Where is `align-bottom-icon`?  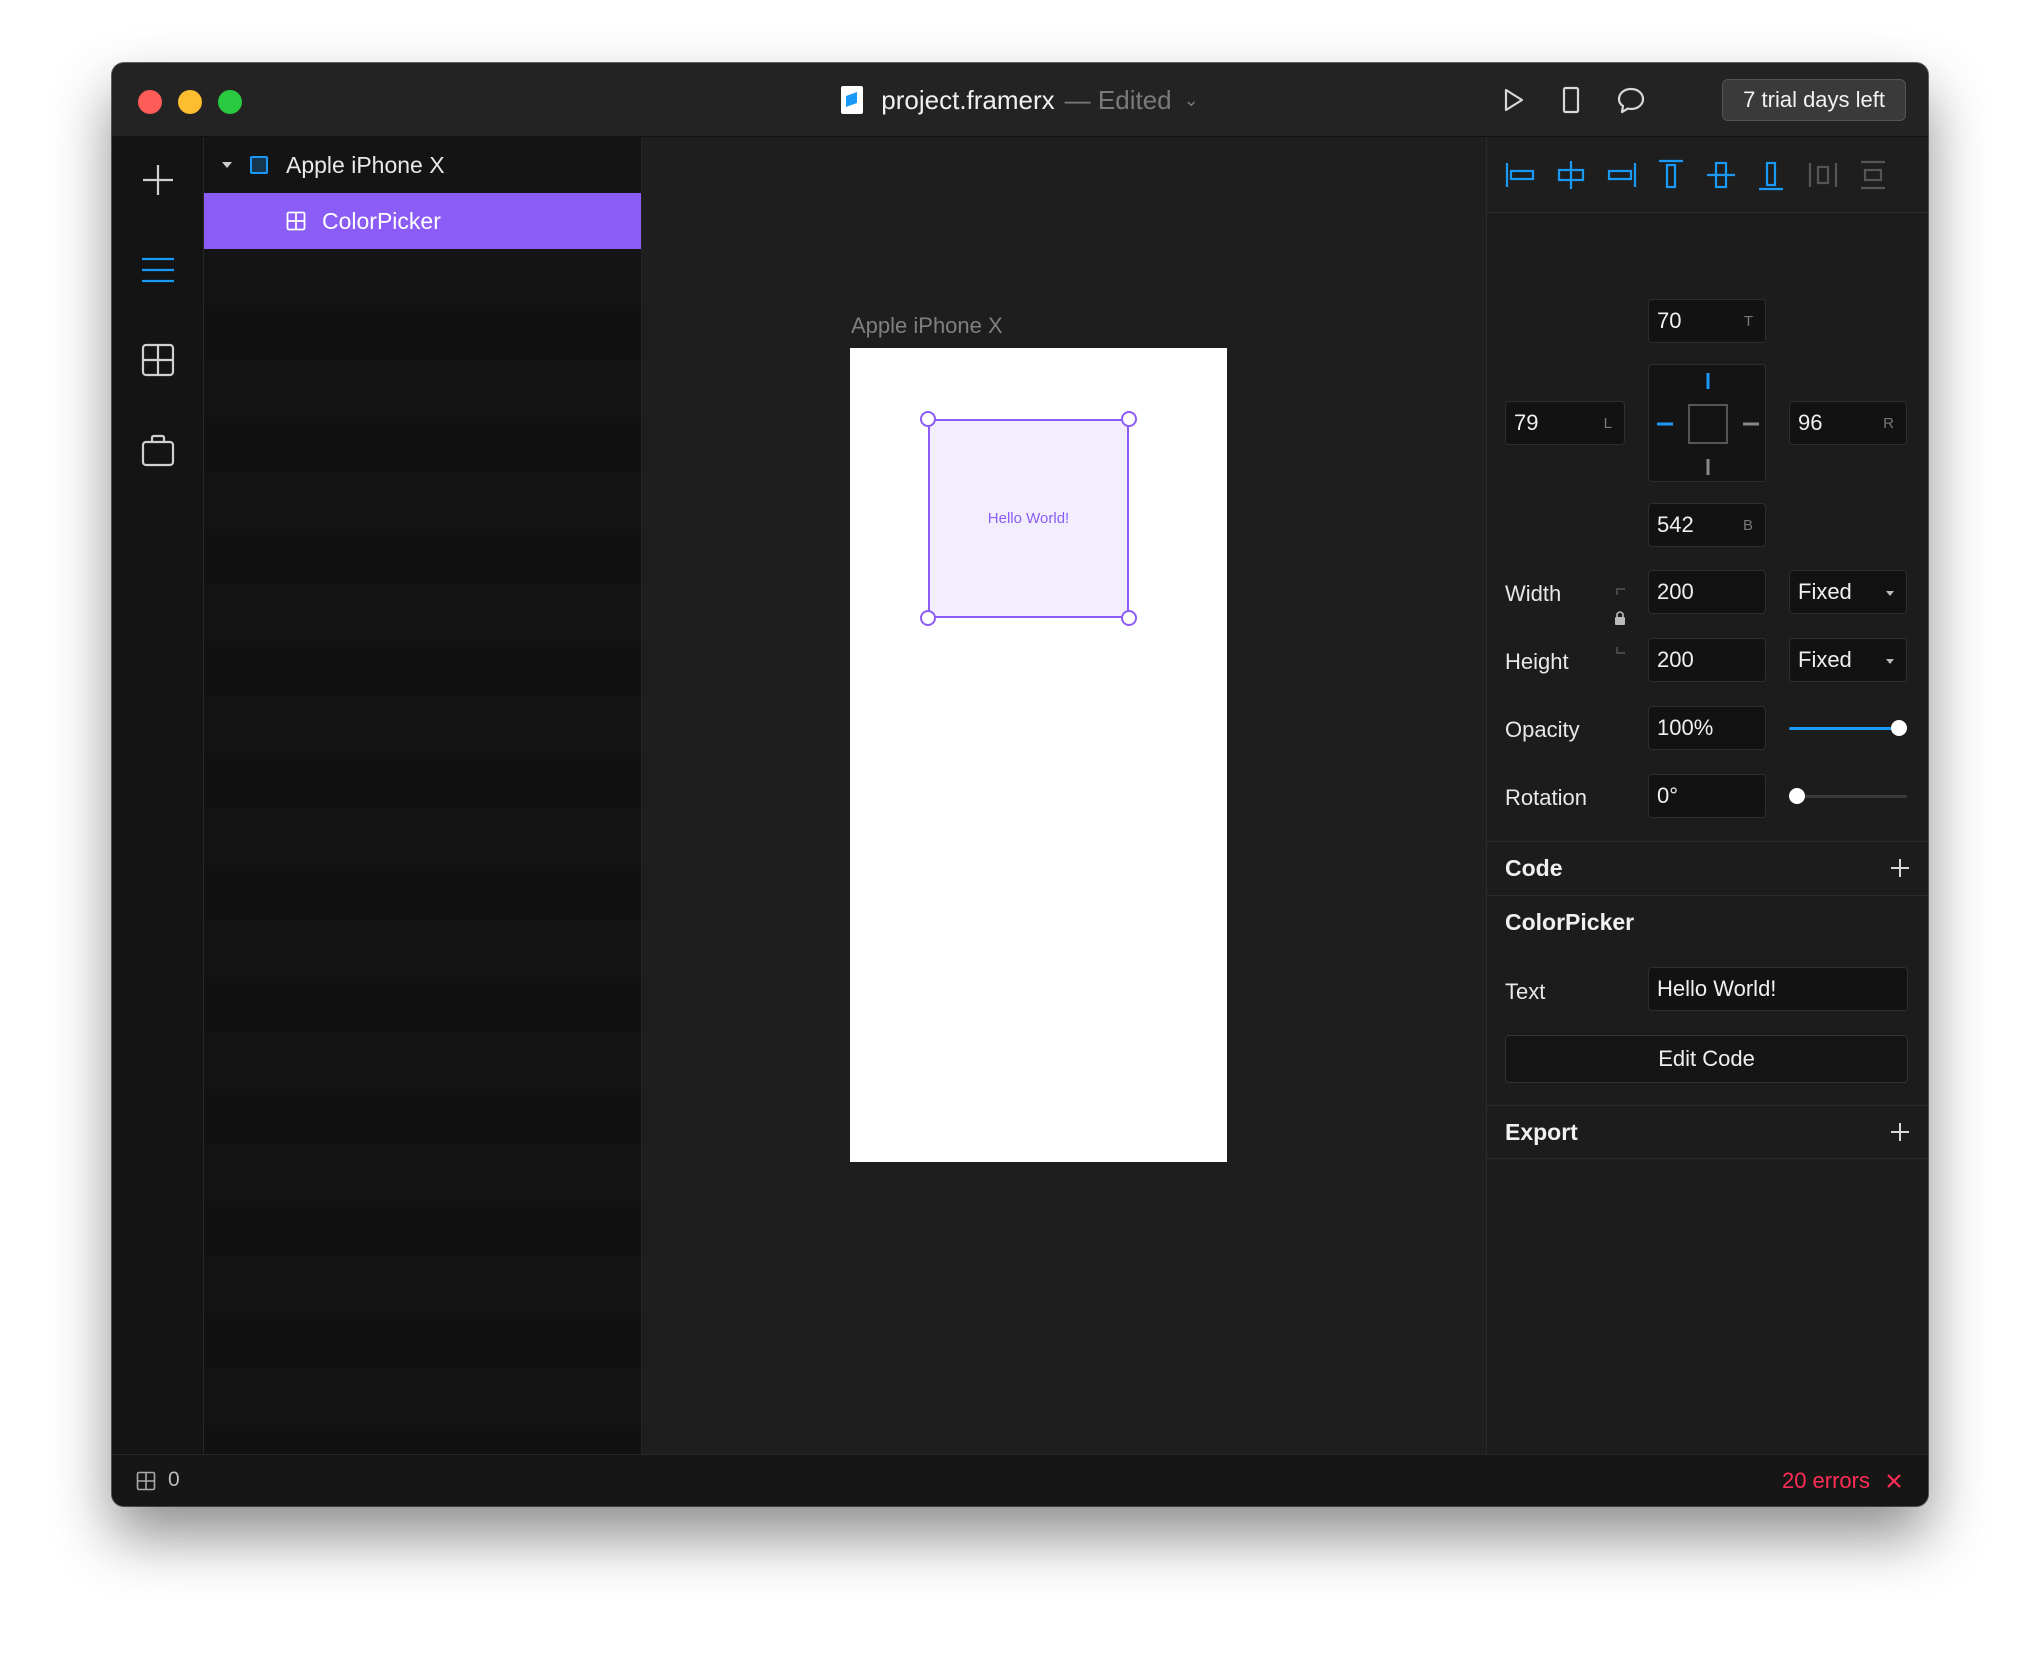
align-bottom-icon is located at coordinates (1771, 175).